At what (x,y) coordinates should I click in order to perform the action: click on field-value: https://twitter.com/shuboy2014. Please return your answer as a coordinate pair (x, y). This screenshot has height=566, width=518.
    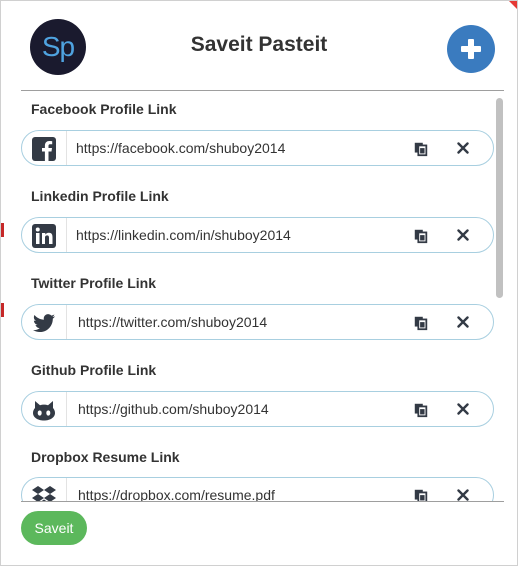
    Looking at the image, I should click on (172, 322).